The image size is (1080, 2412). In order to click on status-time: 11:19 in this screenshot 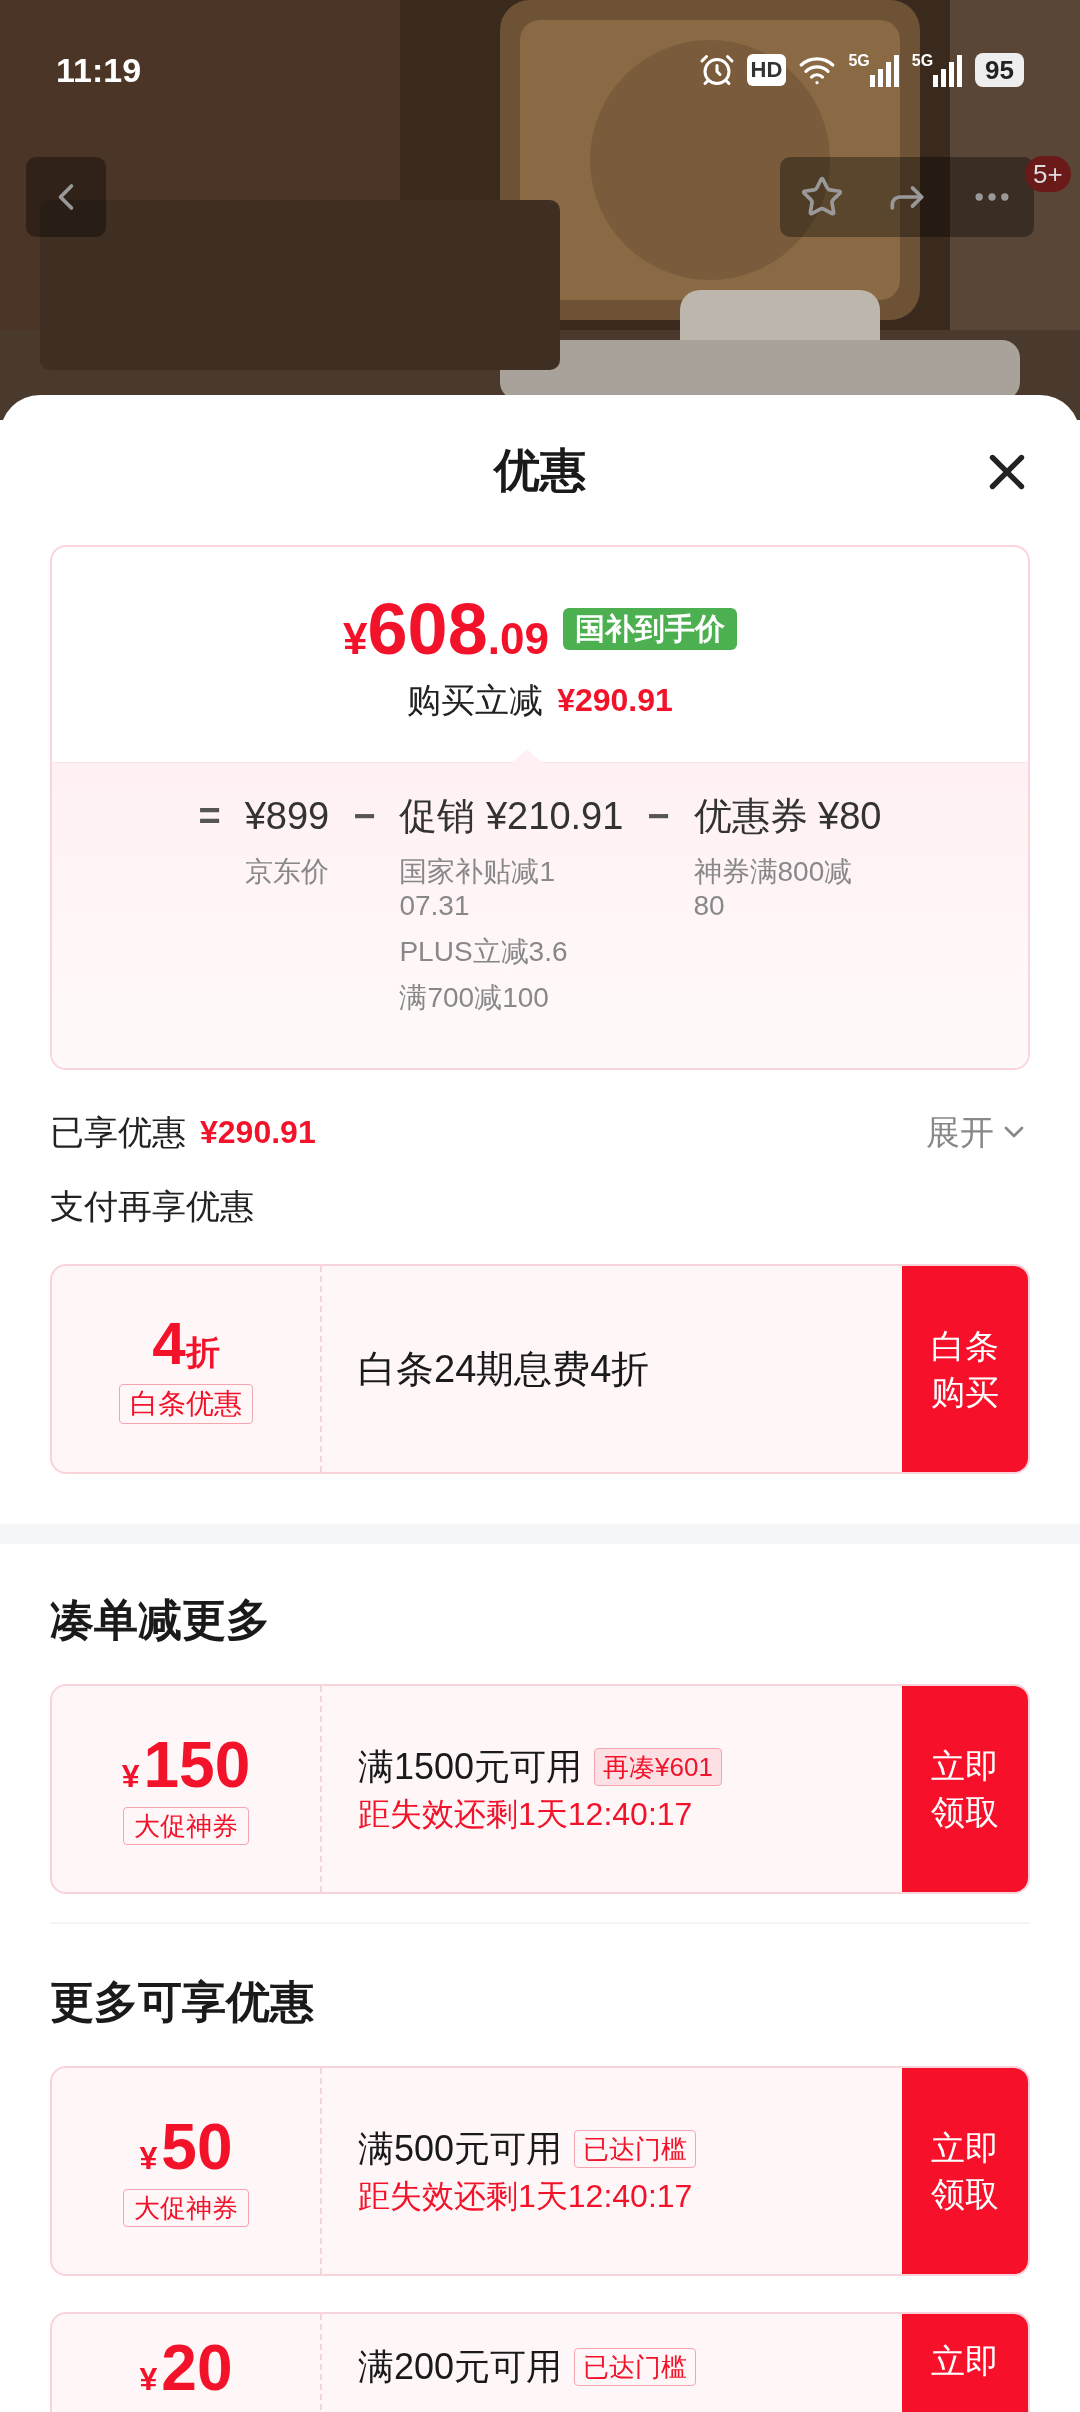, I will do `click(99, 70)`.